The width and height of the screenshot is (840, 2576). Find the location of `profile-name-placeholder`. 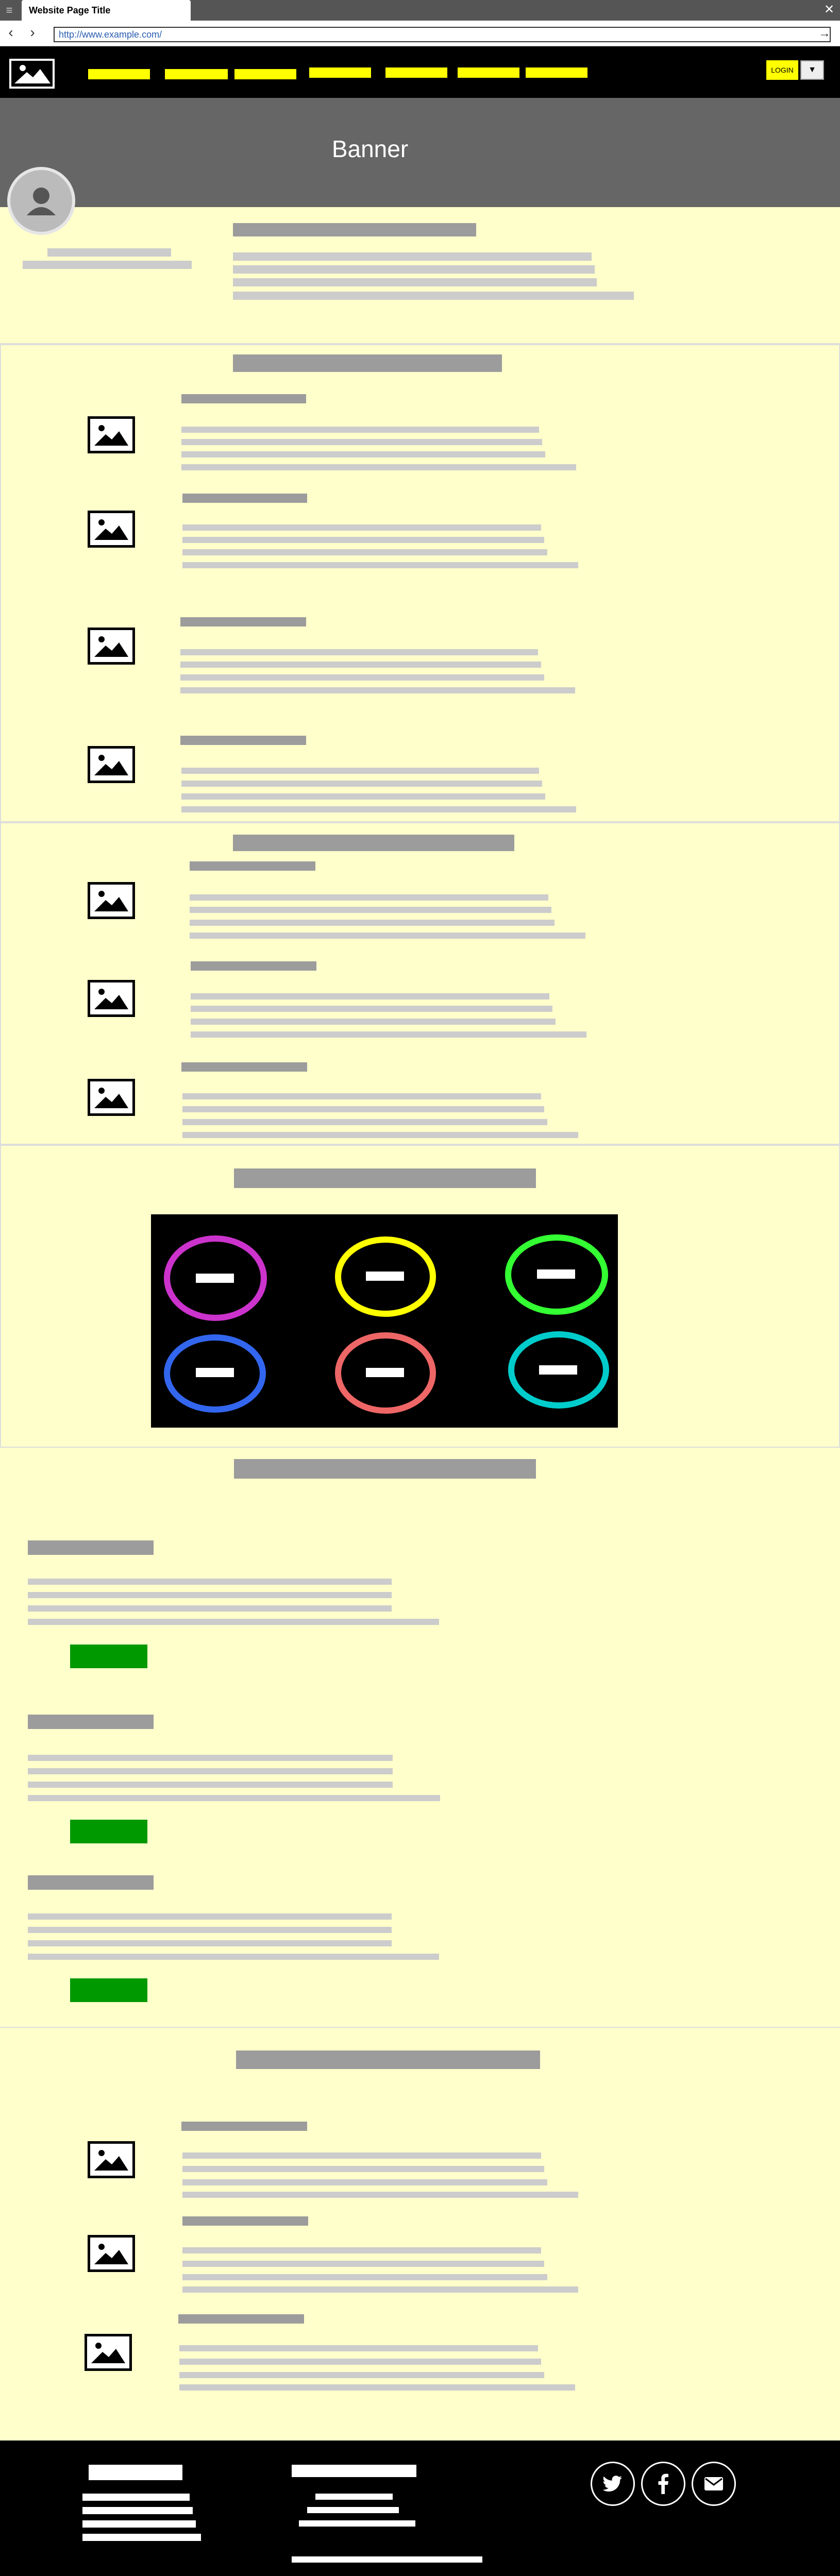

profile-name-placeholder is located at coordinates (109, 252).